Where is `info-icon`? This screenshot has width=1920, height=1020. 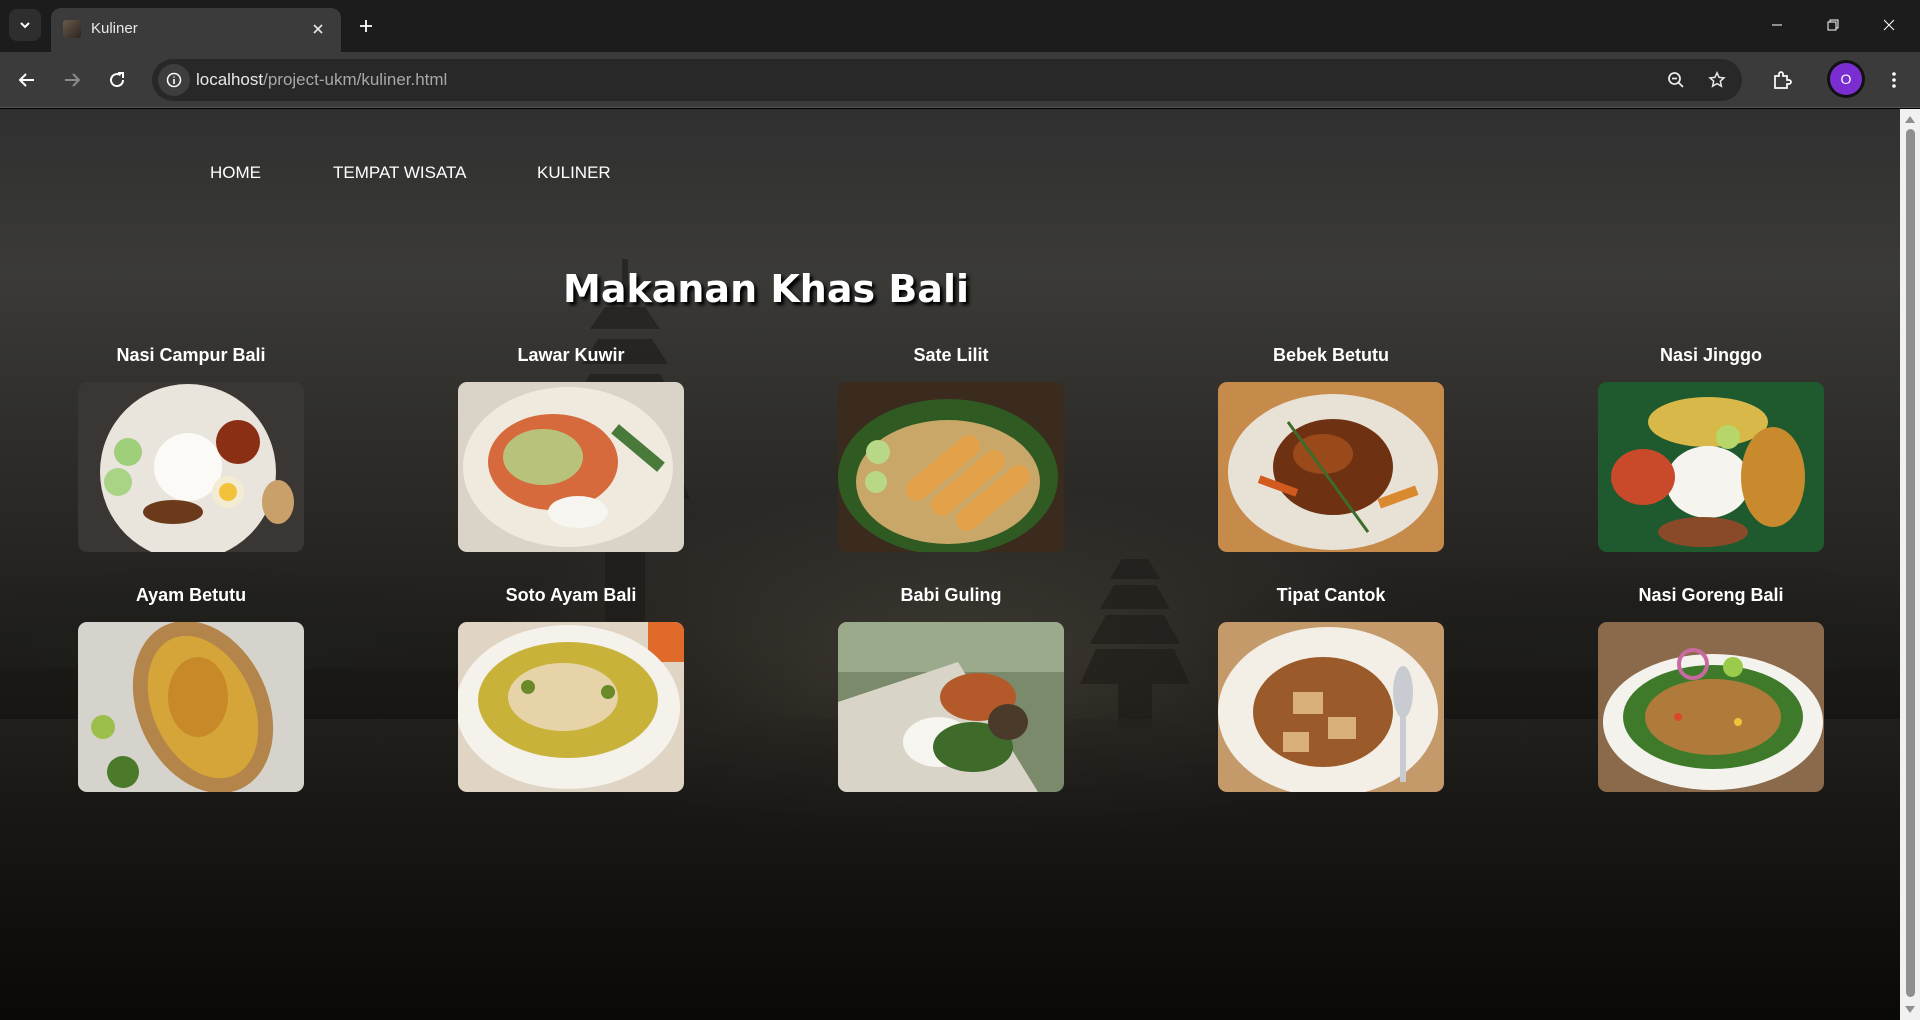
info-icon is located at coordinates (174, 80).